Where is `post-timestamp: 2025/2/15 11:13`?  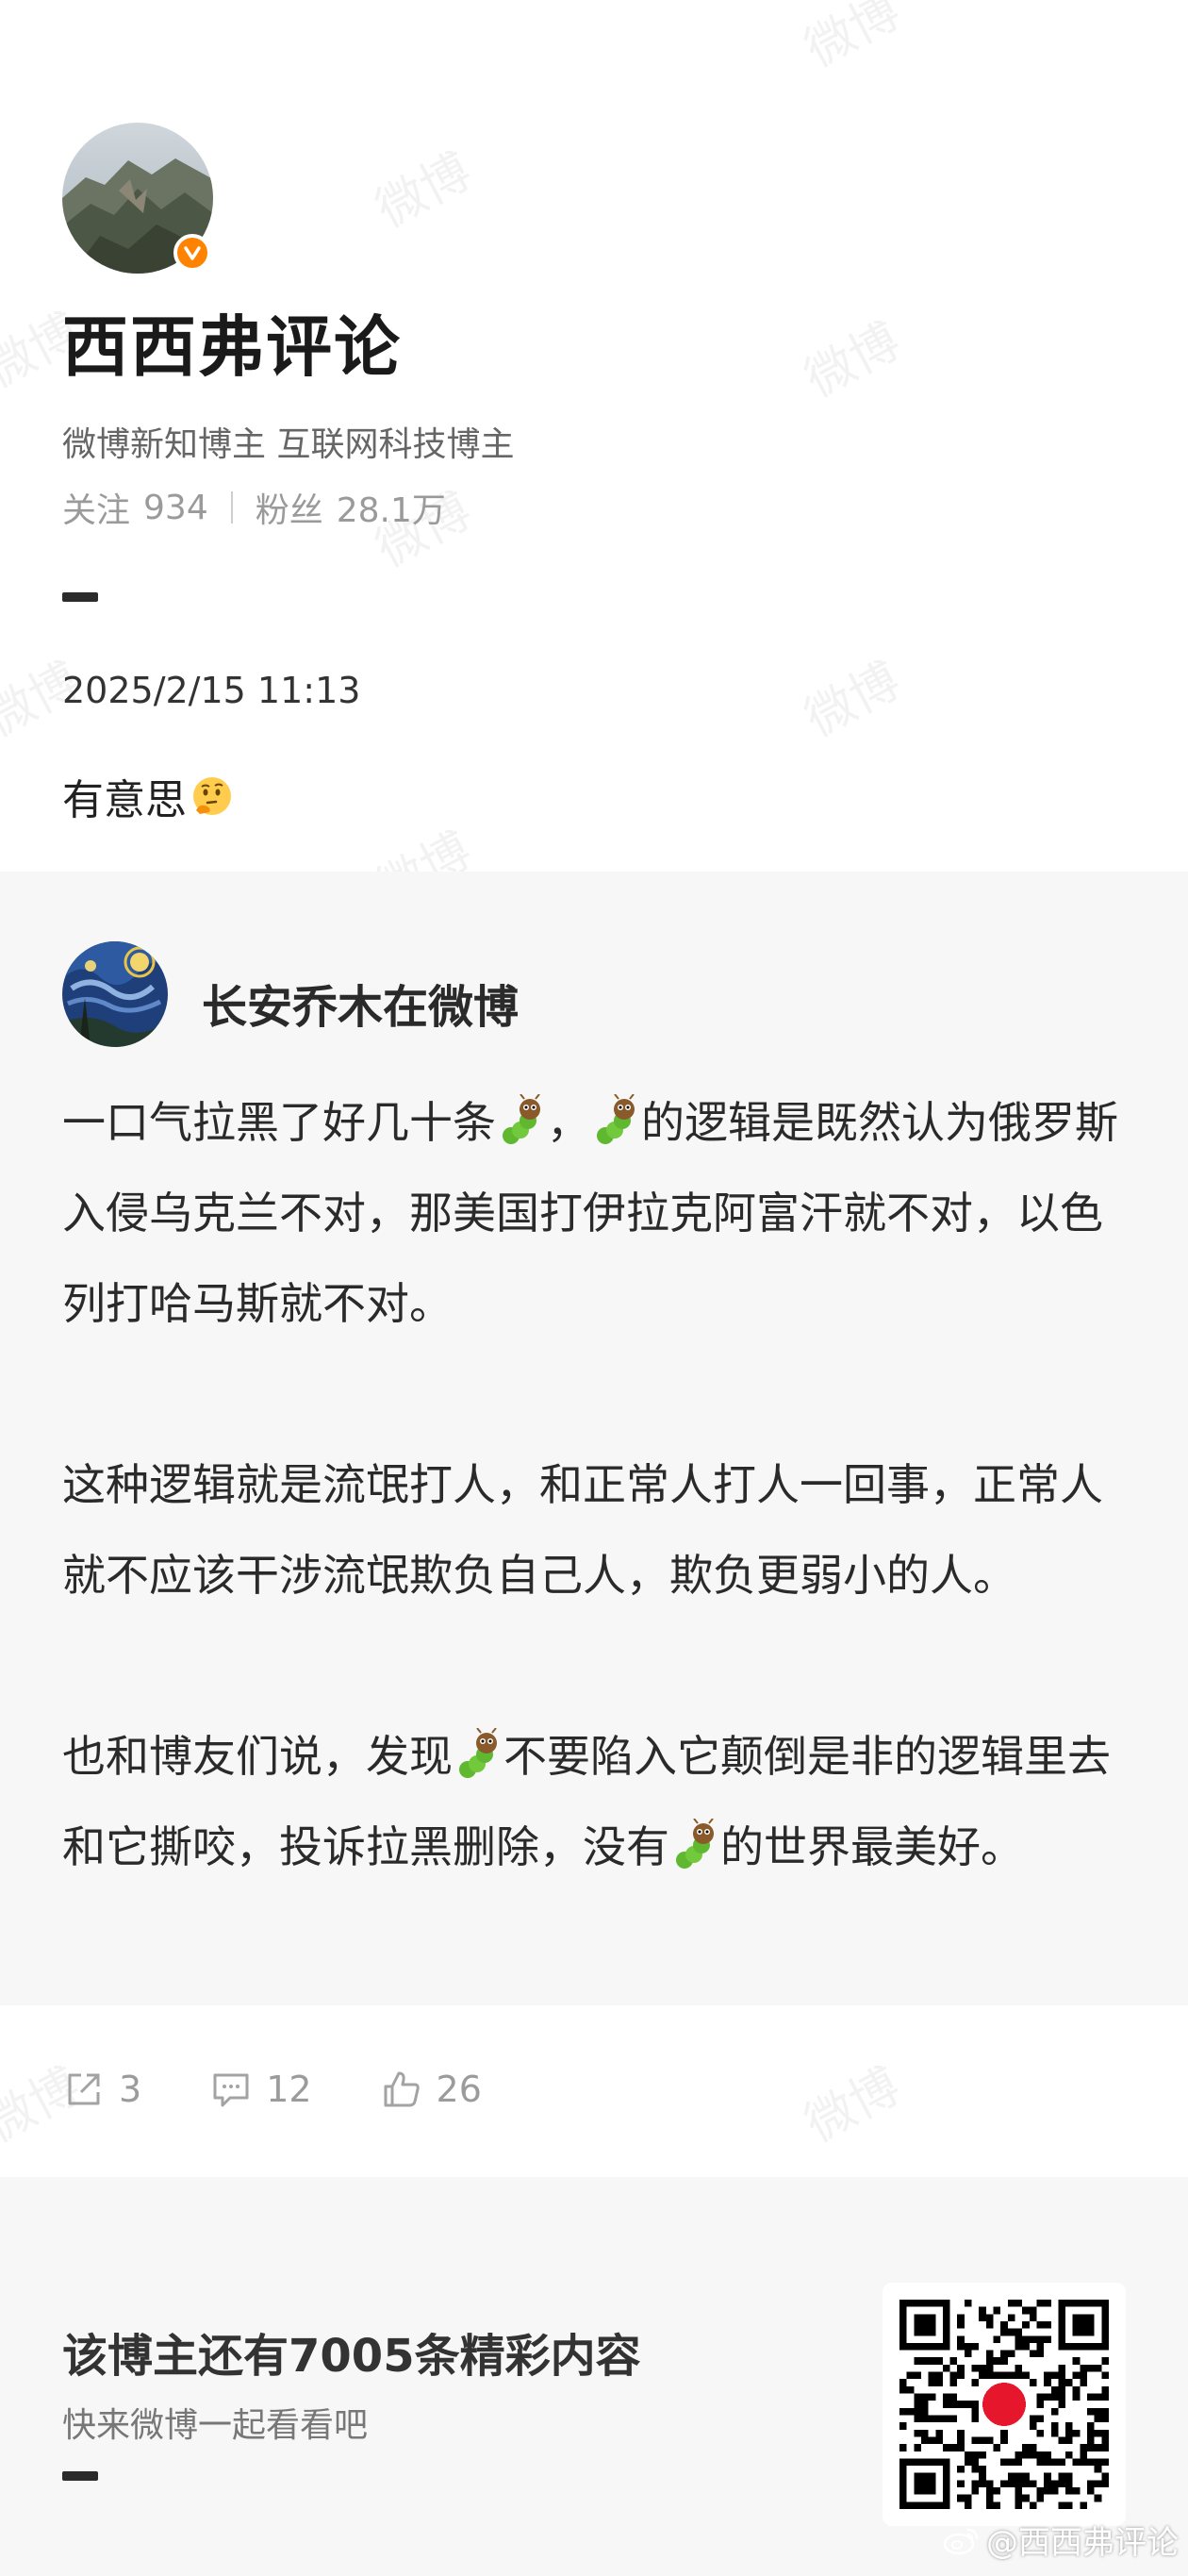 post-timestamp: 2025/2/15 11:13 is located at coordinates (211, 690).